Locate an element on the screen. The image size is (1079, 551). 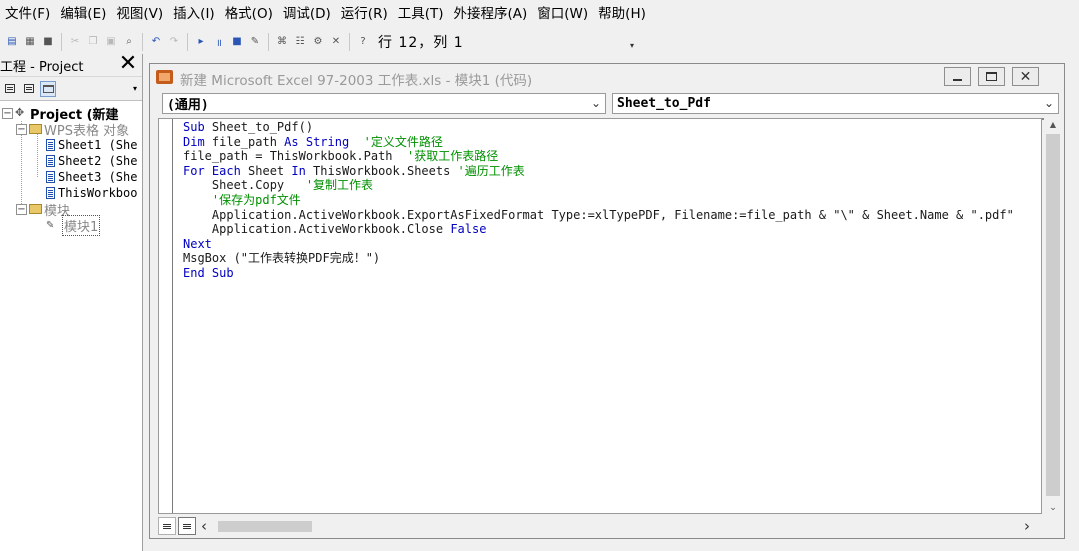
code-text: Sheet.Copy is located at coordinates (244, 185).